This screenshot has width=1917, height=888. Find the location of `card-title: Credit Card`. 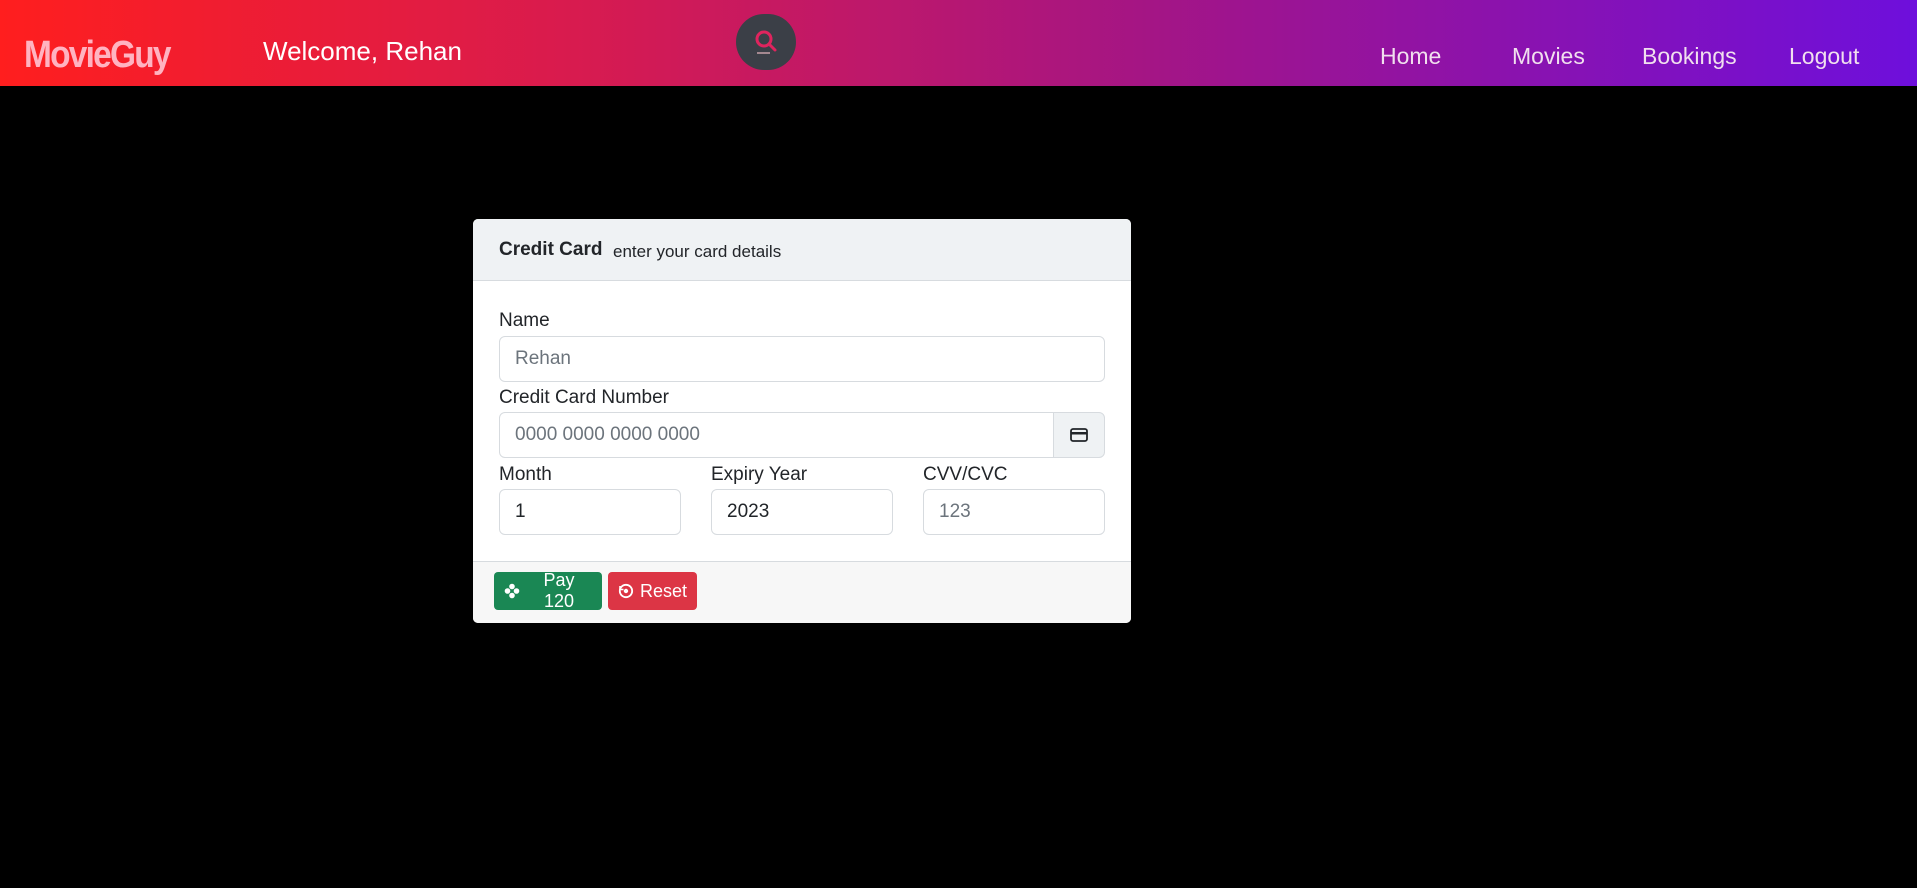

card-title: Credit Card is located at coordinates (551, 249).